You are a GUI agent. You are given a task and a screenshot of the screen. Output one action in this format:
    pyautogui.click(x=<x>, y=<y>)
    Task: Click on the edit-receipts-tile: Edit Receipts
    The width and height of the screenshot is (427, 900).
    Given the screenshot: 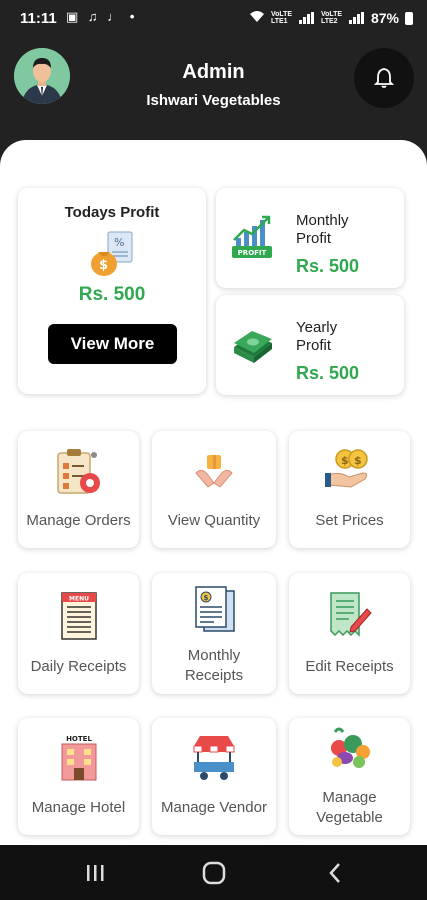 What is the action you would take?
    pyautogui.click(x=349, y=633)
    